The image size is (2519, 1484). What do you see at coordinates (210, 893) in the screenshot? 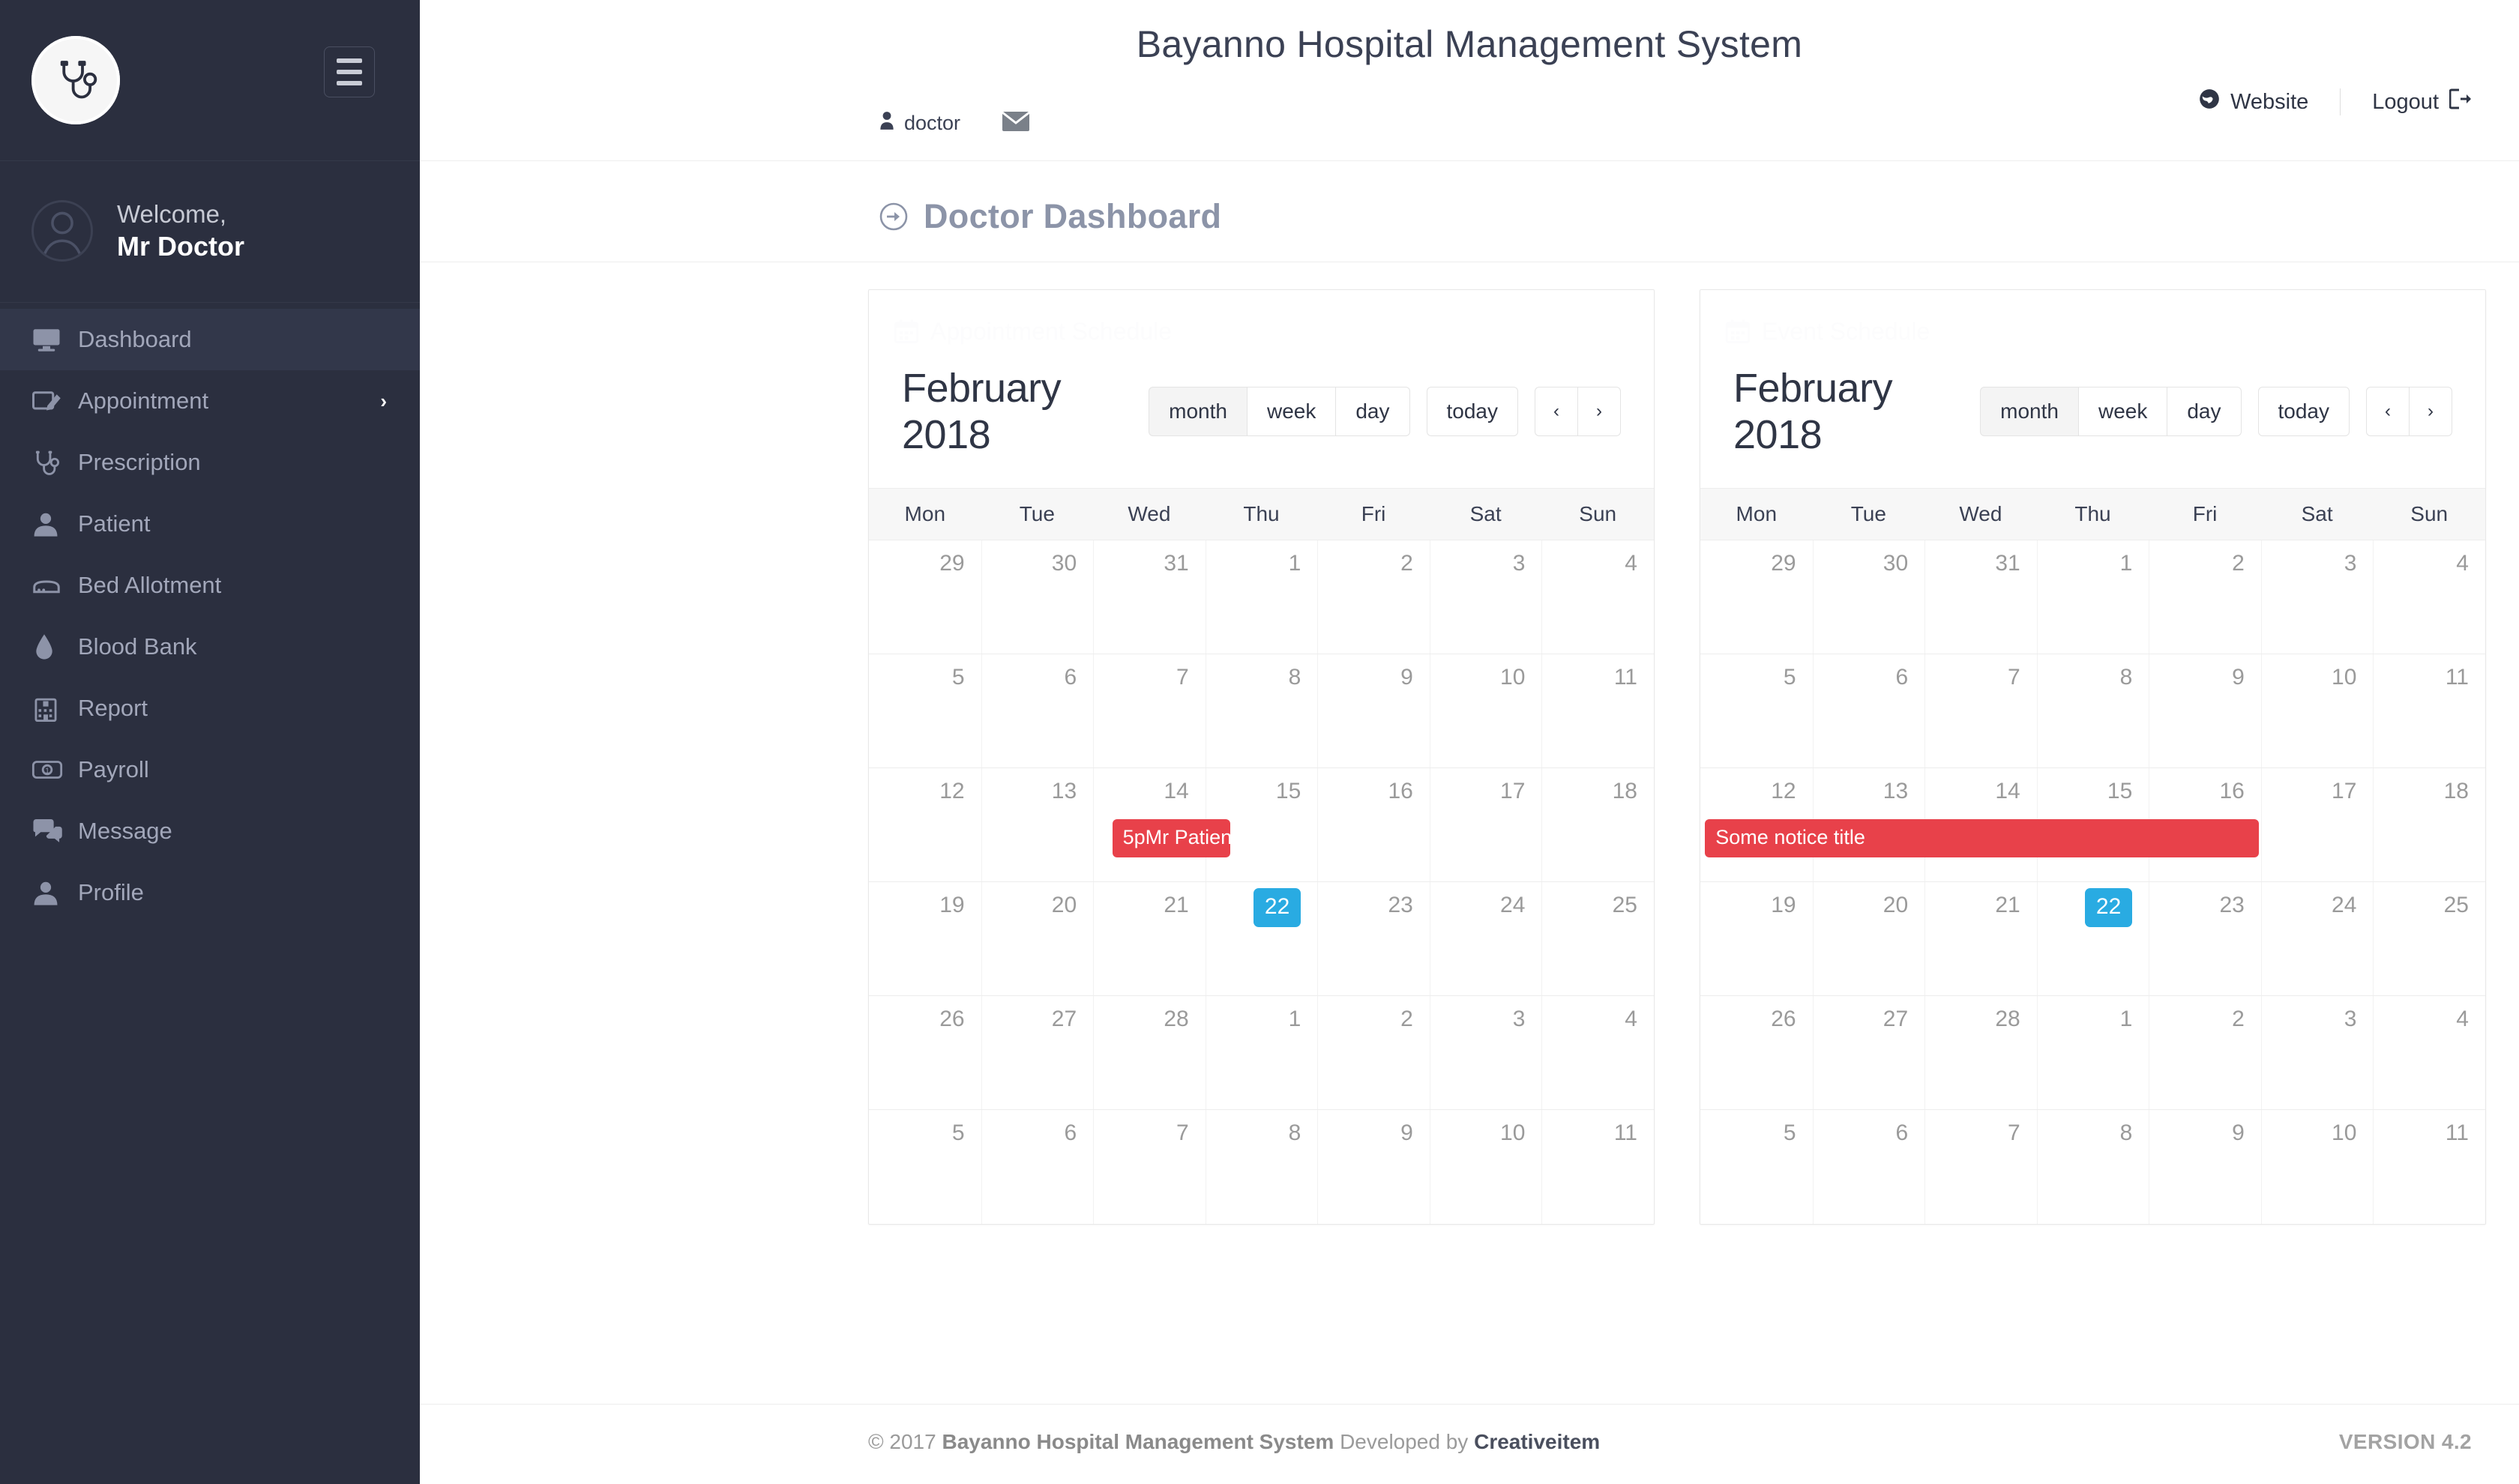
I see `sidebar-item-profile: Profile` at bounding box center [210, 893].